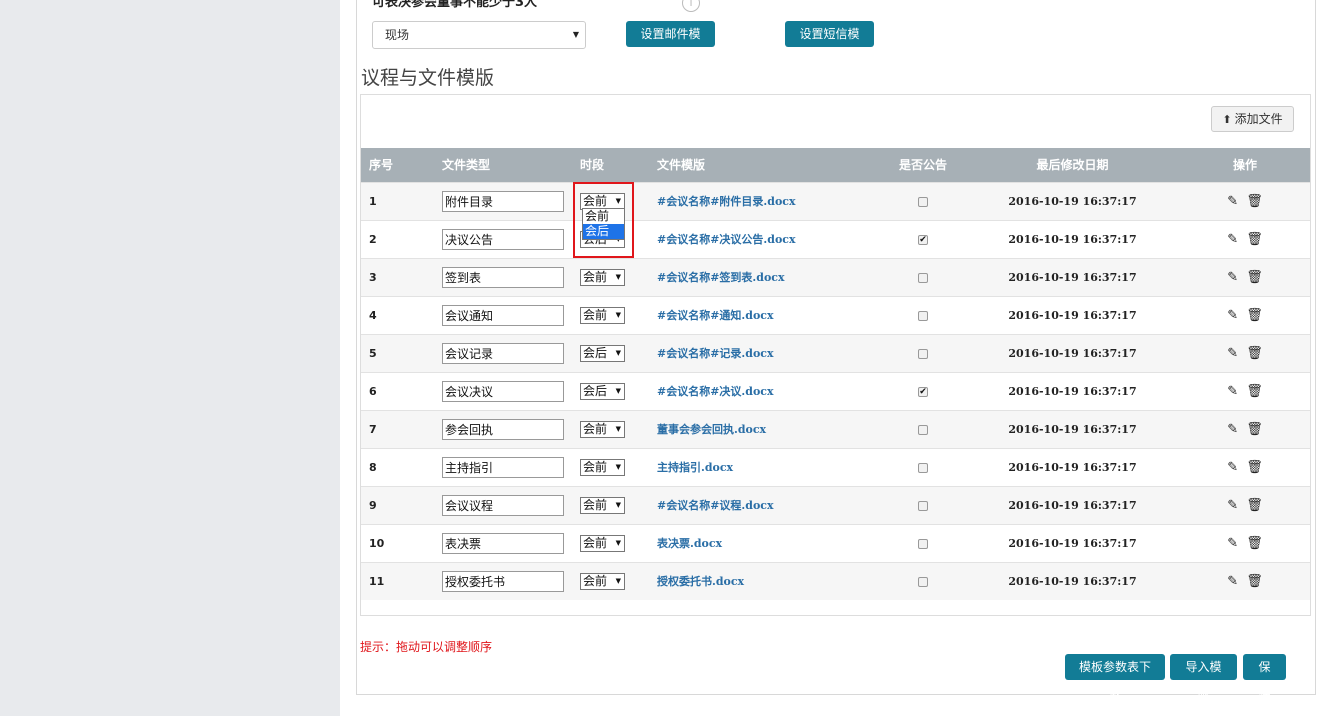 The image size is (1331, 716). Describe the element at coordinates (1115, 677) in the screenshot. I see `download-params-button: 模板参数表下载` at that location.